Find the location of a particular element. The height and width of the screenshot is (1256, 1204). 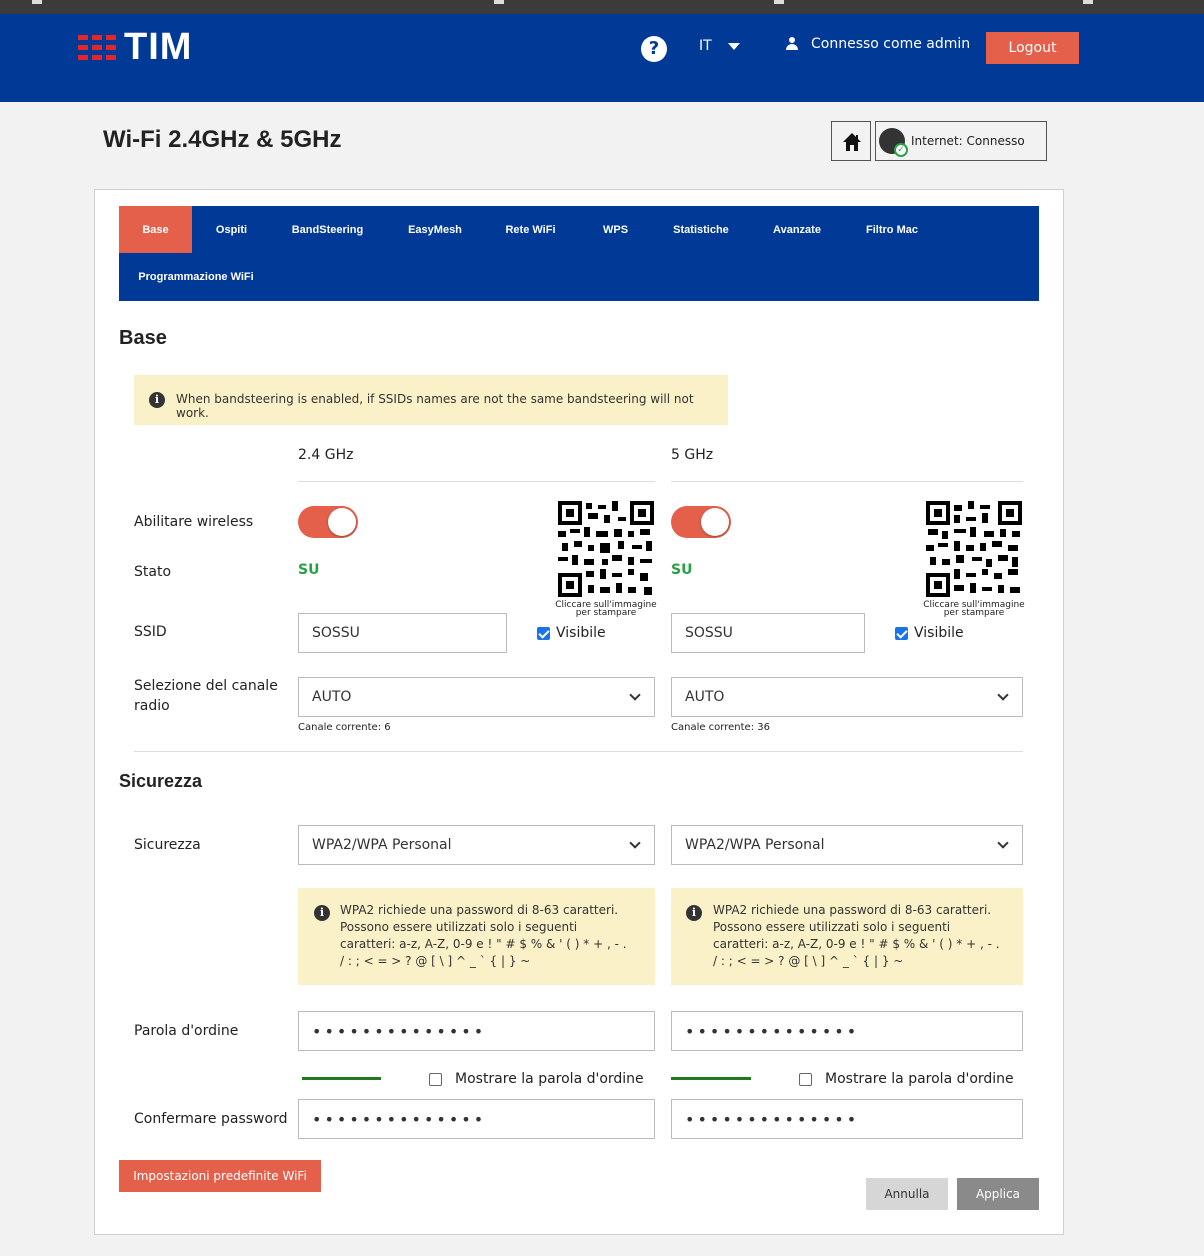

tim-logo-mark-icon is located at coordinates (97, 47).